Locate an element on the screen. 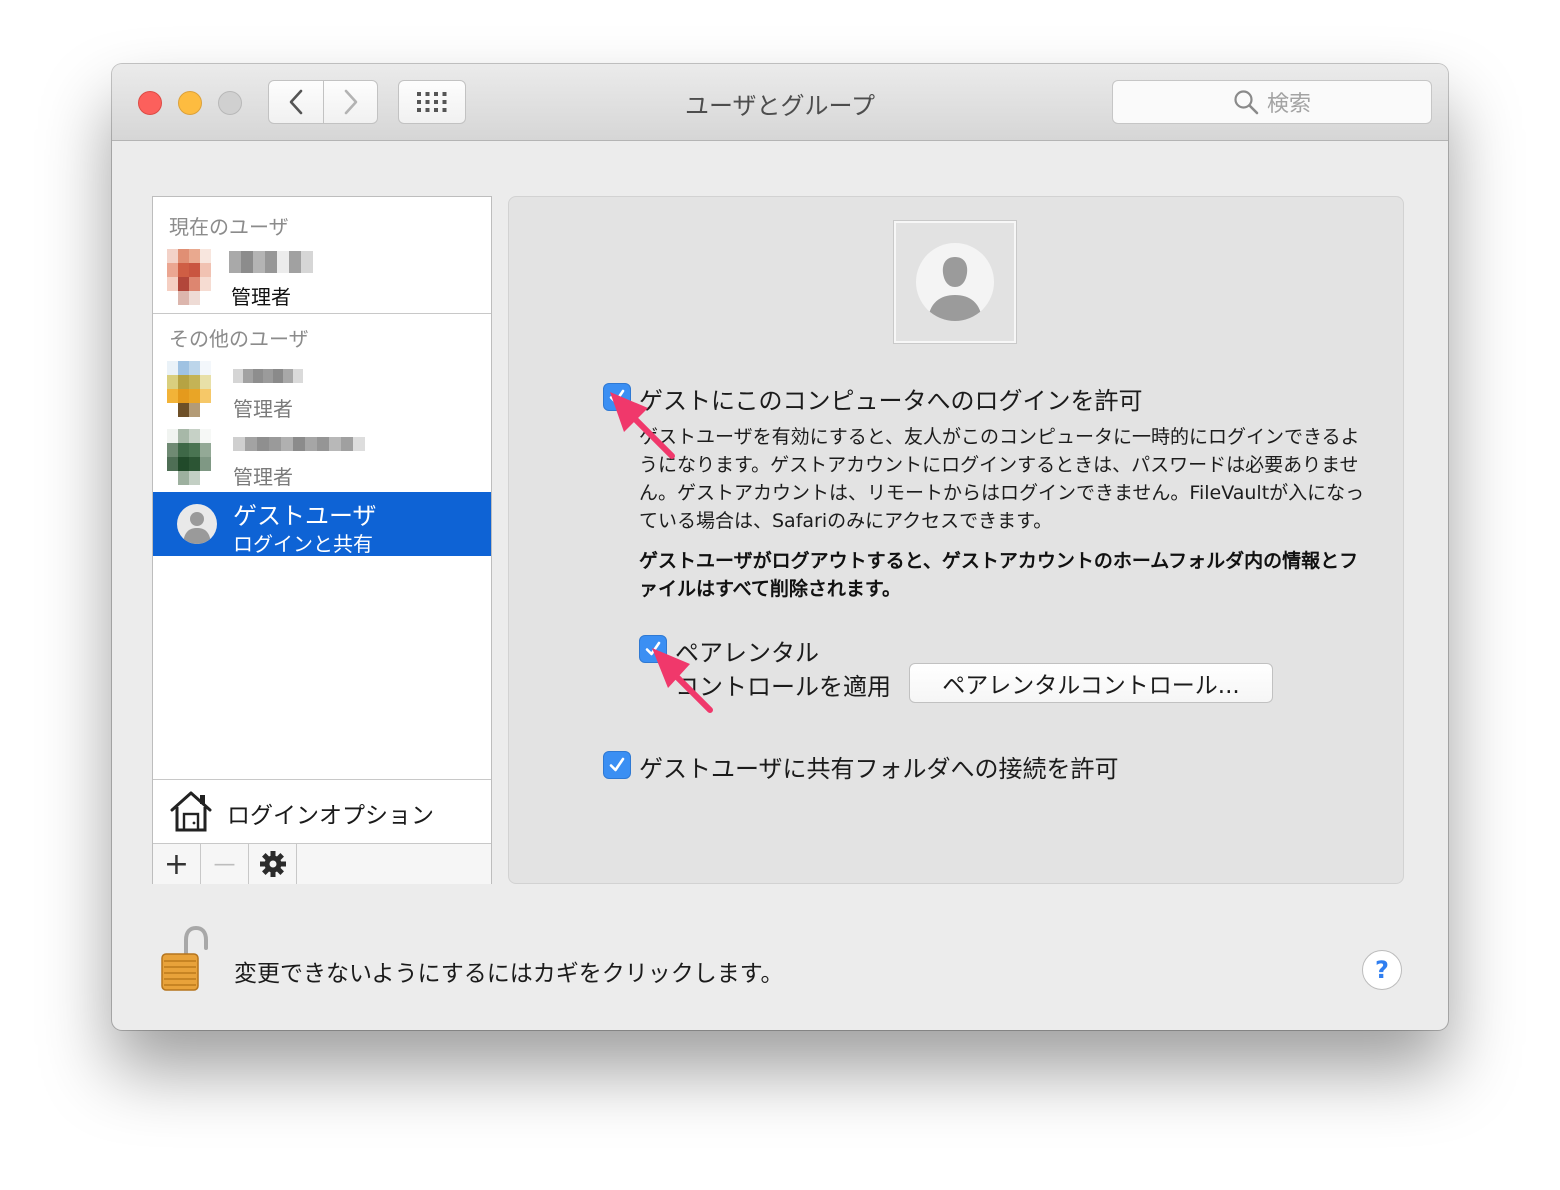 This screenshot has height=1190, width=1560. gear-icon is located at coordinates (272, 864).